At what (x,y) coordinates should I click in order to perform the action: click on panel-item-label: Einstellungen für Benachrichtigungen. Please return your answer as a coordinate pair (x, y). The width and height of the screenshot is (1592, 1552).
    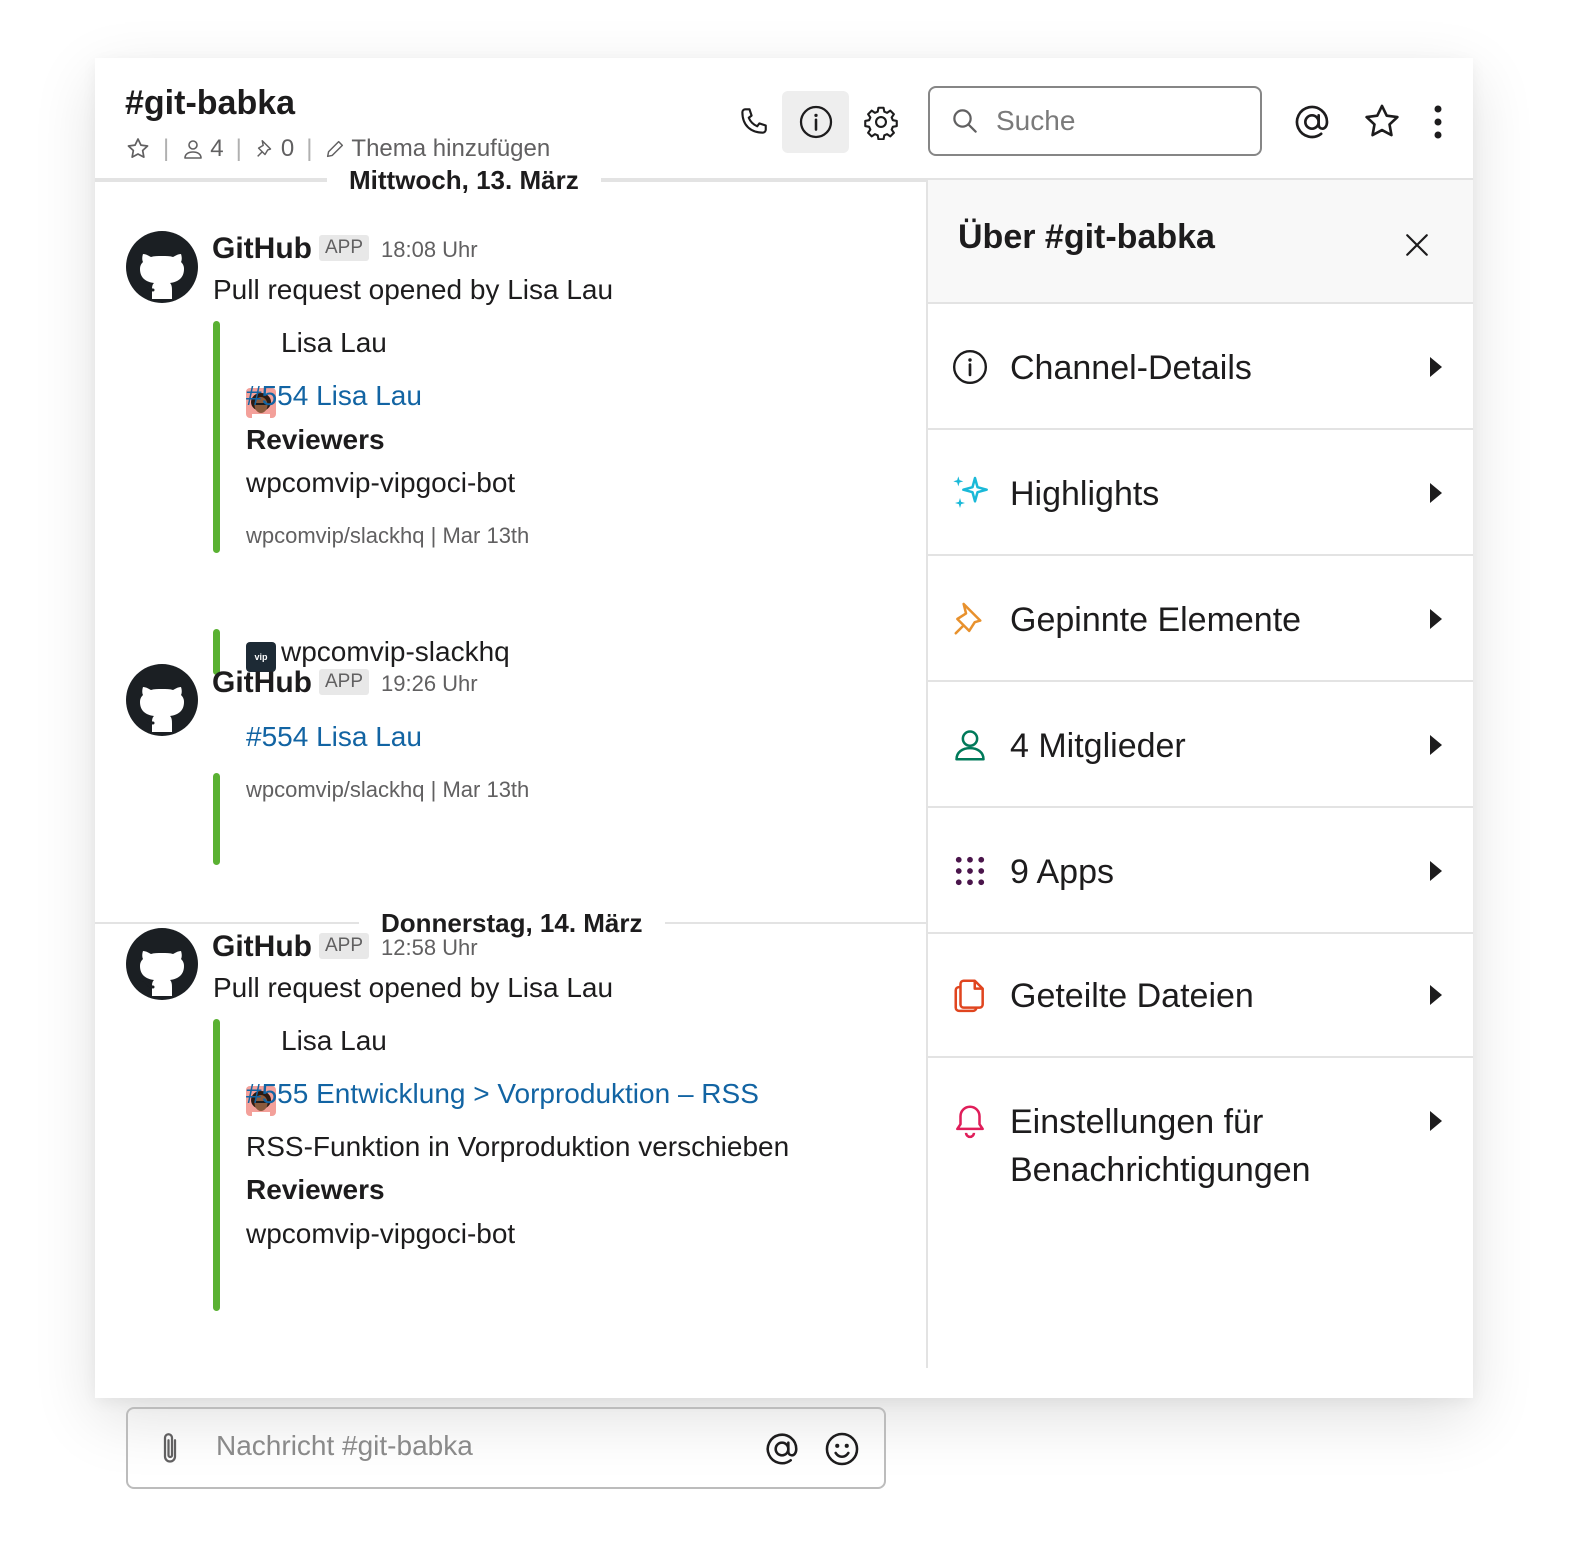
    Looking at the image, I should click on (1160, 1146).